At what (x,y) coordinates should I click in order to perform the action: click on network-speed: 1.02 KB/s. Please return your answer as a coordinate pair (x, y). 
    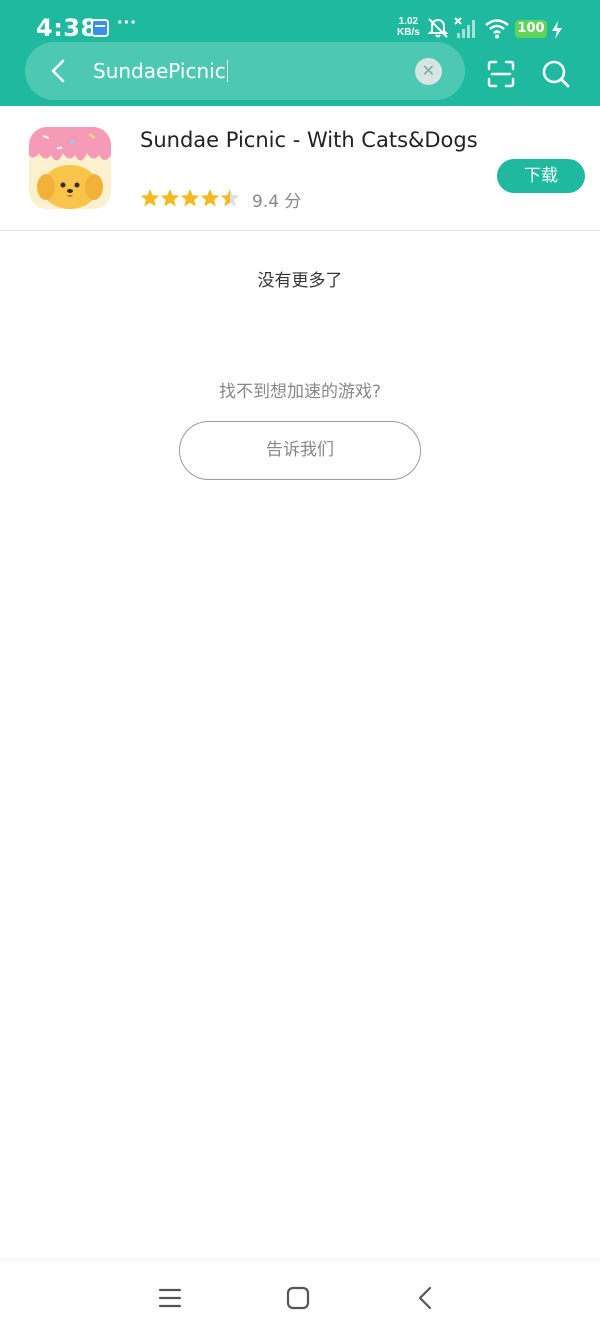
    Looking at the image, I should click on (408, 27).